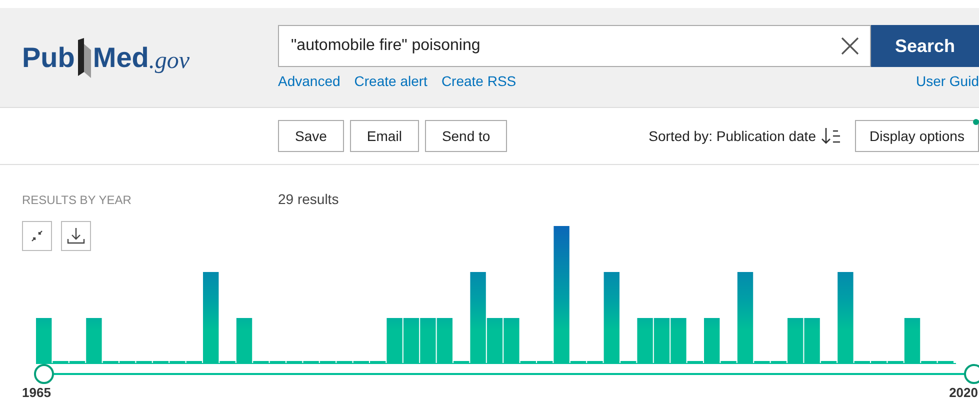 Image resolution: width=979 pixels, height=405 pixels. What do you see at coordinates (48, 58) in the screenshot?
I see `logo-text: Pub` at bounding box center [48, 58].